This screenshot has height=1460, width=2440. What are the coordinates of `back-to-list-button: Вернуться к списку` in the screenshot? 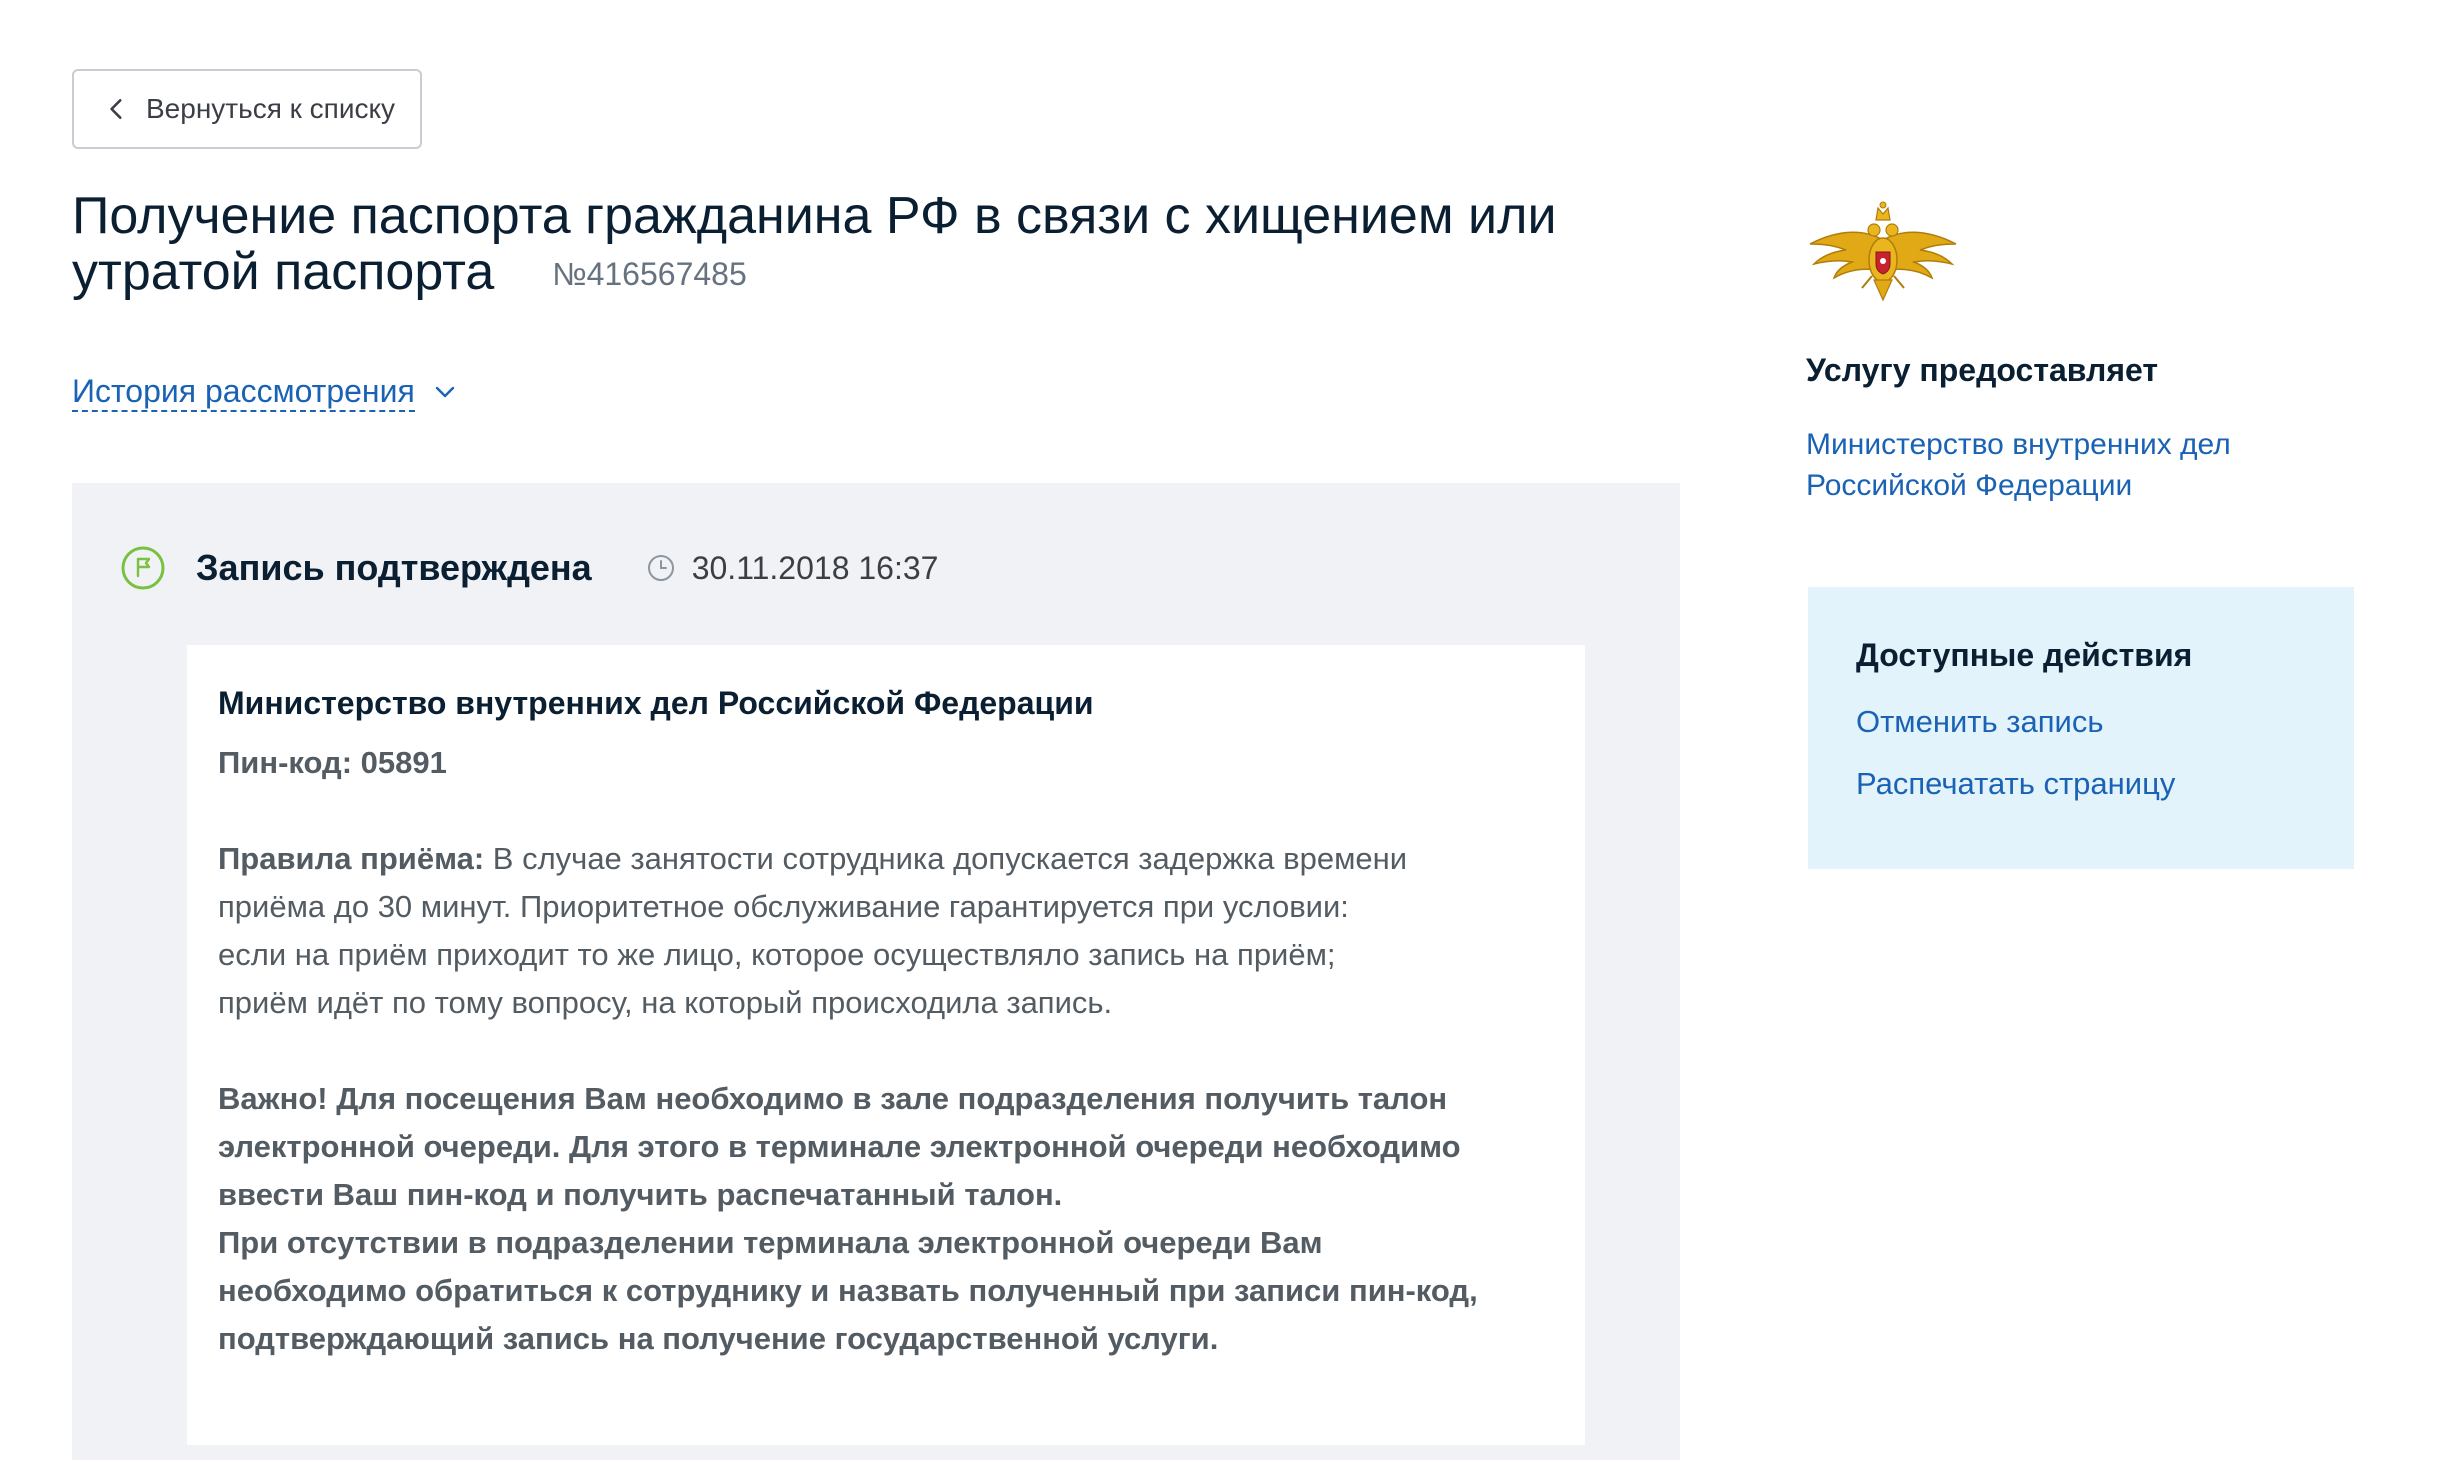 It's located at (247, 109).